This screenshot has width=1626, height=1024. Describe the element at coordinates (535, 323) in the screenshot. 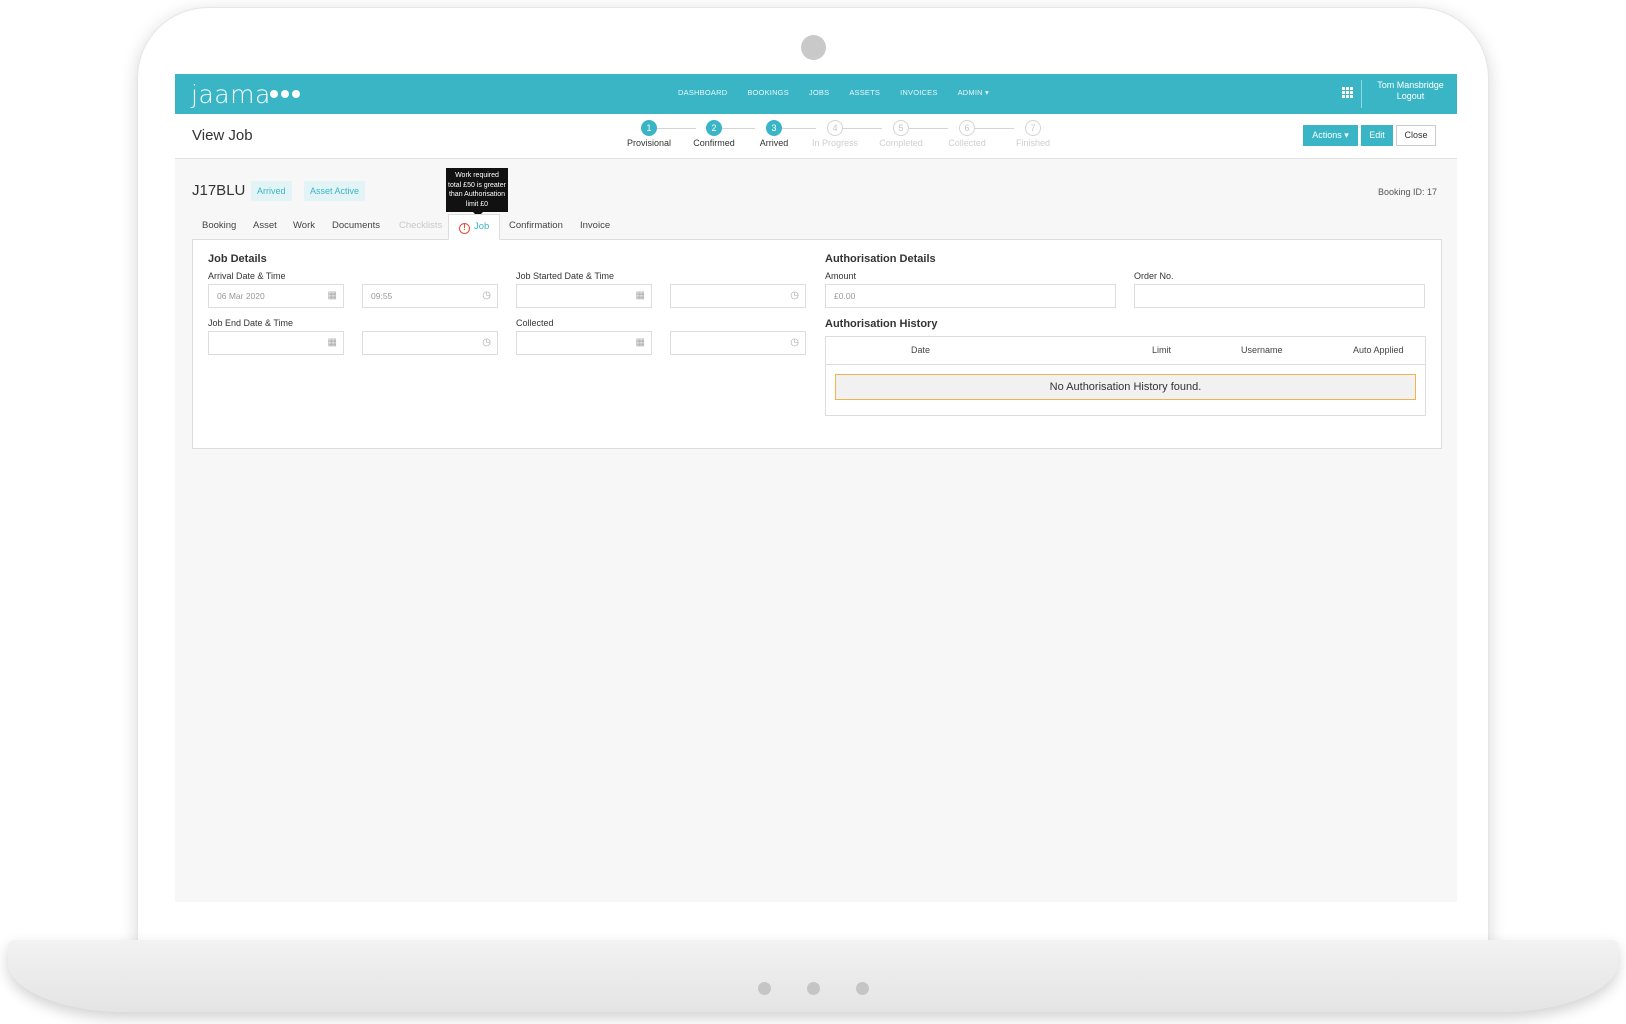

I see `collected-label: Collected` at that location.